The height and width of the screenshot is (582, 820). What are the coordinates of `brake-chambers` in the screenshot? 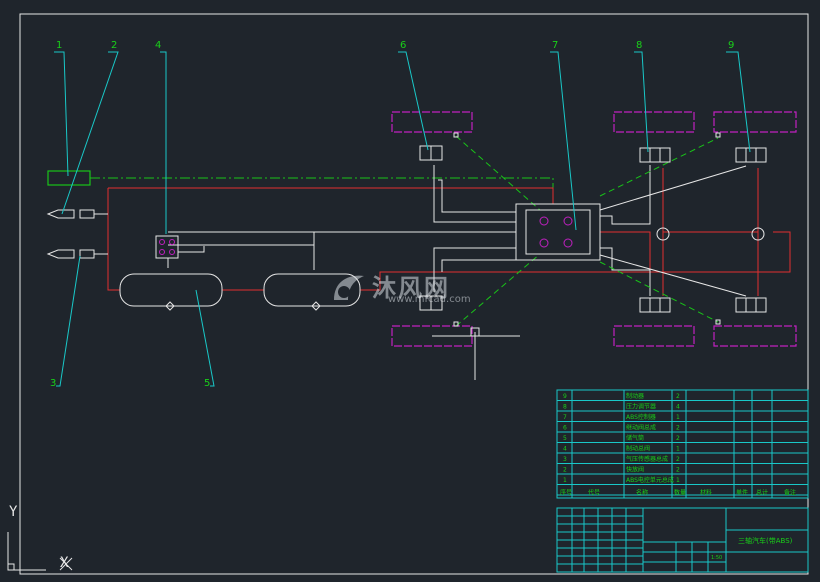 It's located at (710, 234).